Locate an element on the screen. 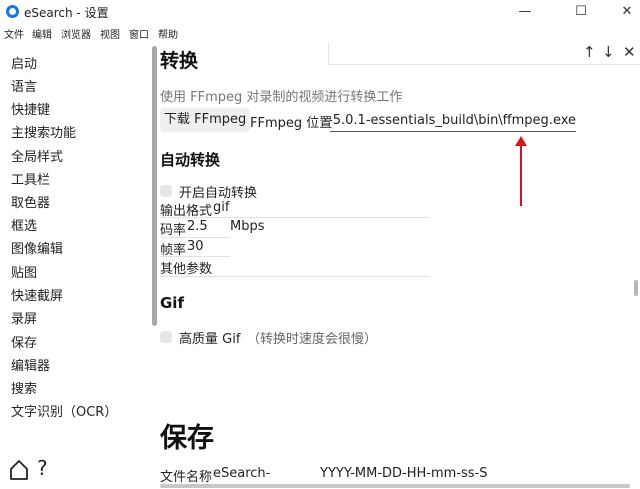  sidebar-item-global-style: 全局样式 is located at coordinates (37, 155).